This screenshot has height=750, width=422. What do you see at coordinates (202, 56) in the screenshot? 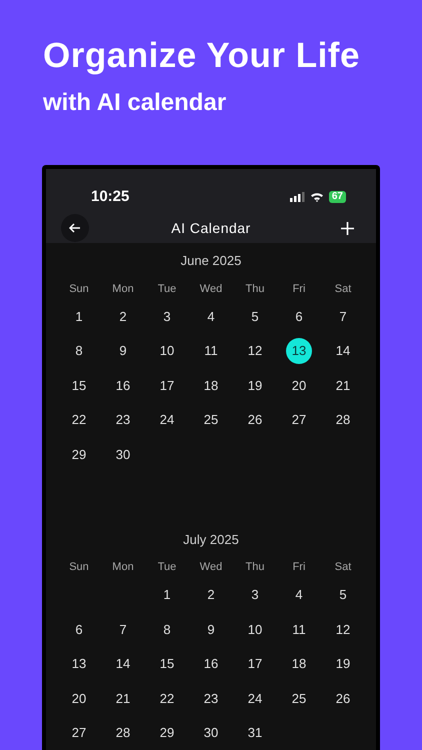
I see `headline: Organize Your Life` at bounding box center [202, 56].